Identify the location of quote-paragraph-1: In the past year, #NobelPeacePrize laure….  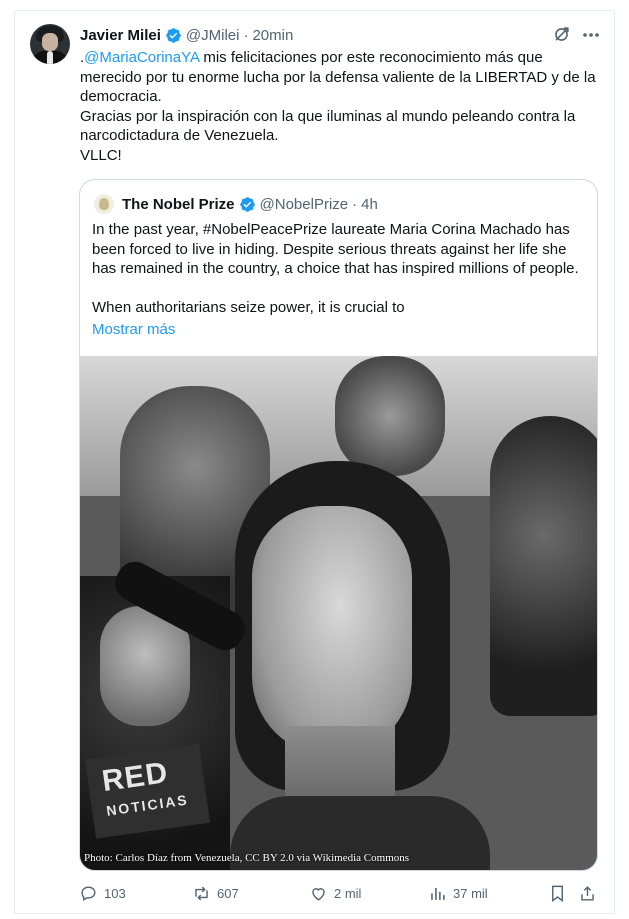
(335, 249).